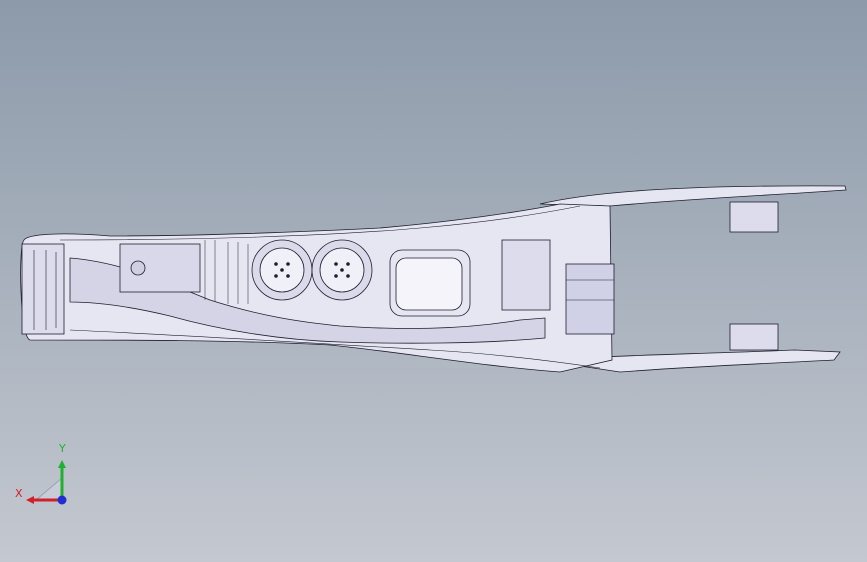 The image size is (867, 562). What do you see at coordinates (754, 337) in the screenshot?
I see `mount-tab-lower` at bounding box center [754, 337].